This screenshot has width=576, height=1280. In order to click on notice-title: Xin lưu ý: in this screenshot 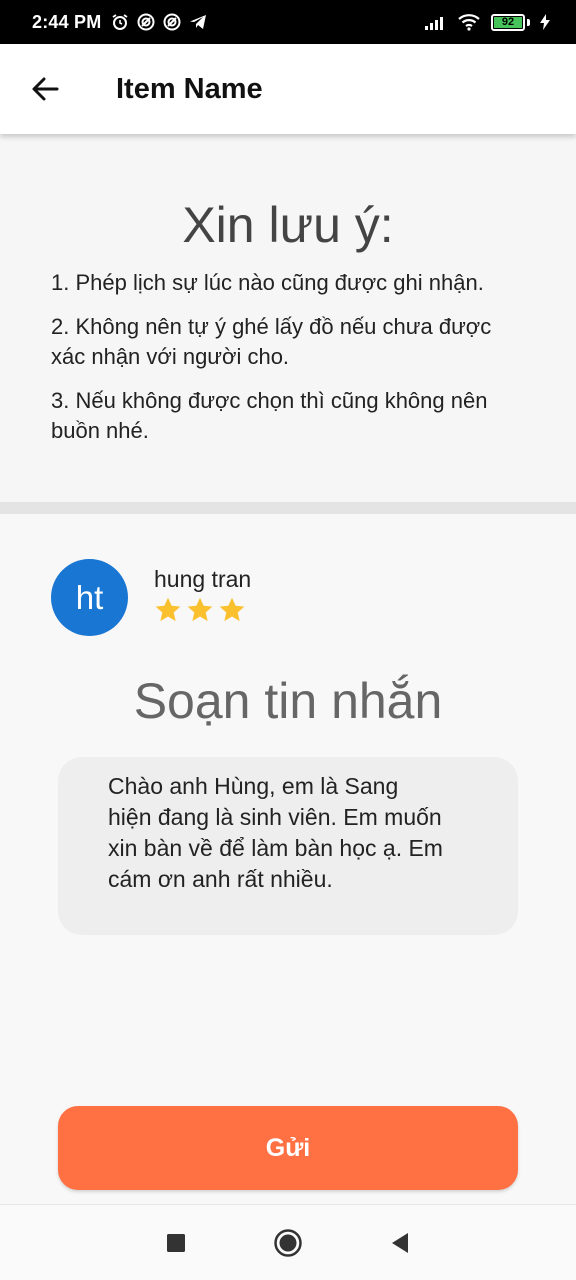, I will do `click(288, 225)`.